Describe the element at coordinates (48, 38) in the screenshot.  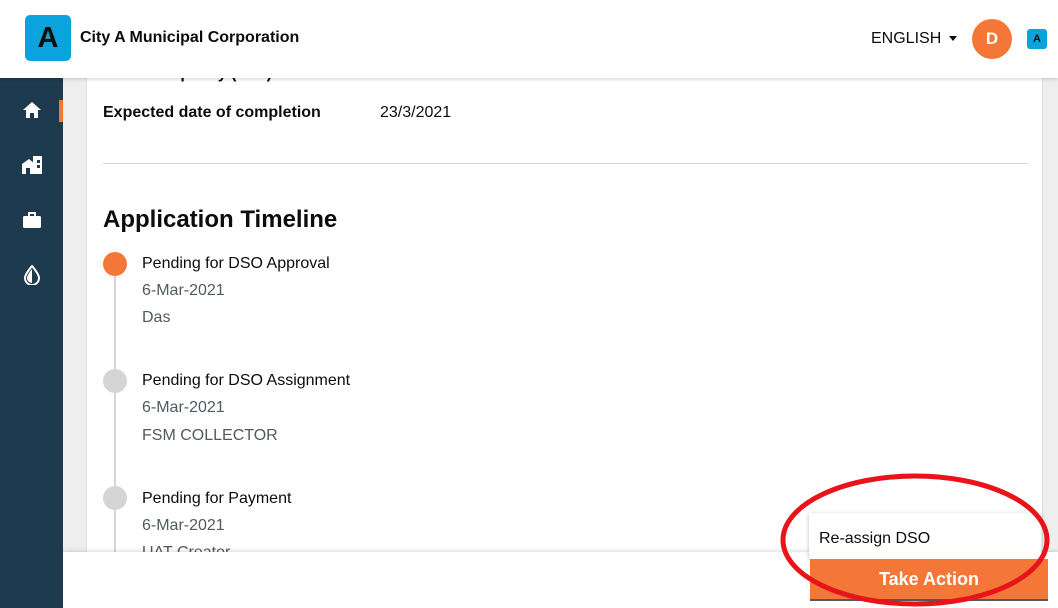
I see `city-logo: A` at that location.